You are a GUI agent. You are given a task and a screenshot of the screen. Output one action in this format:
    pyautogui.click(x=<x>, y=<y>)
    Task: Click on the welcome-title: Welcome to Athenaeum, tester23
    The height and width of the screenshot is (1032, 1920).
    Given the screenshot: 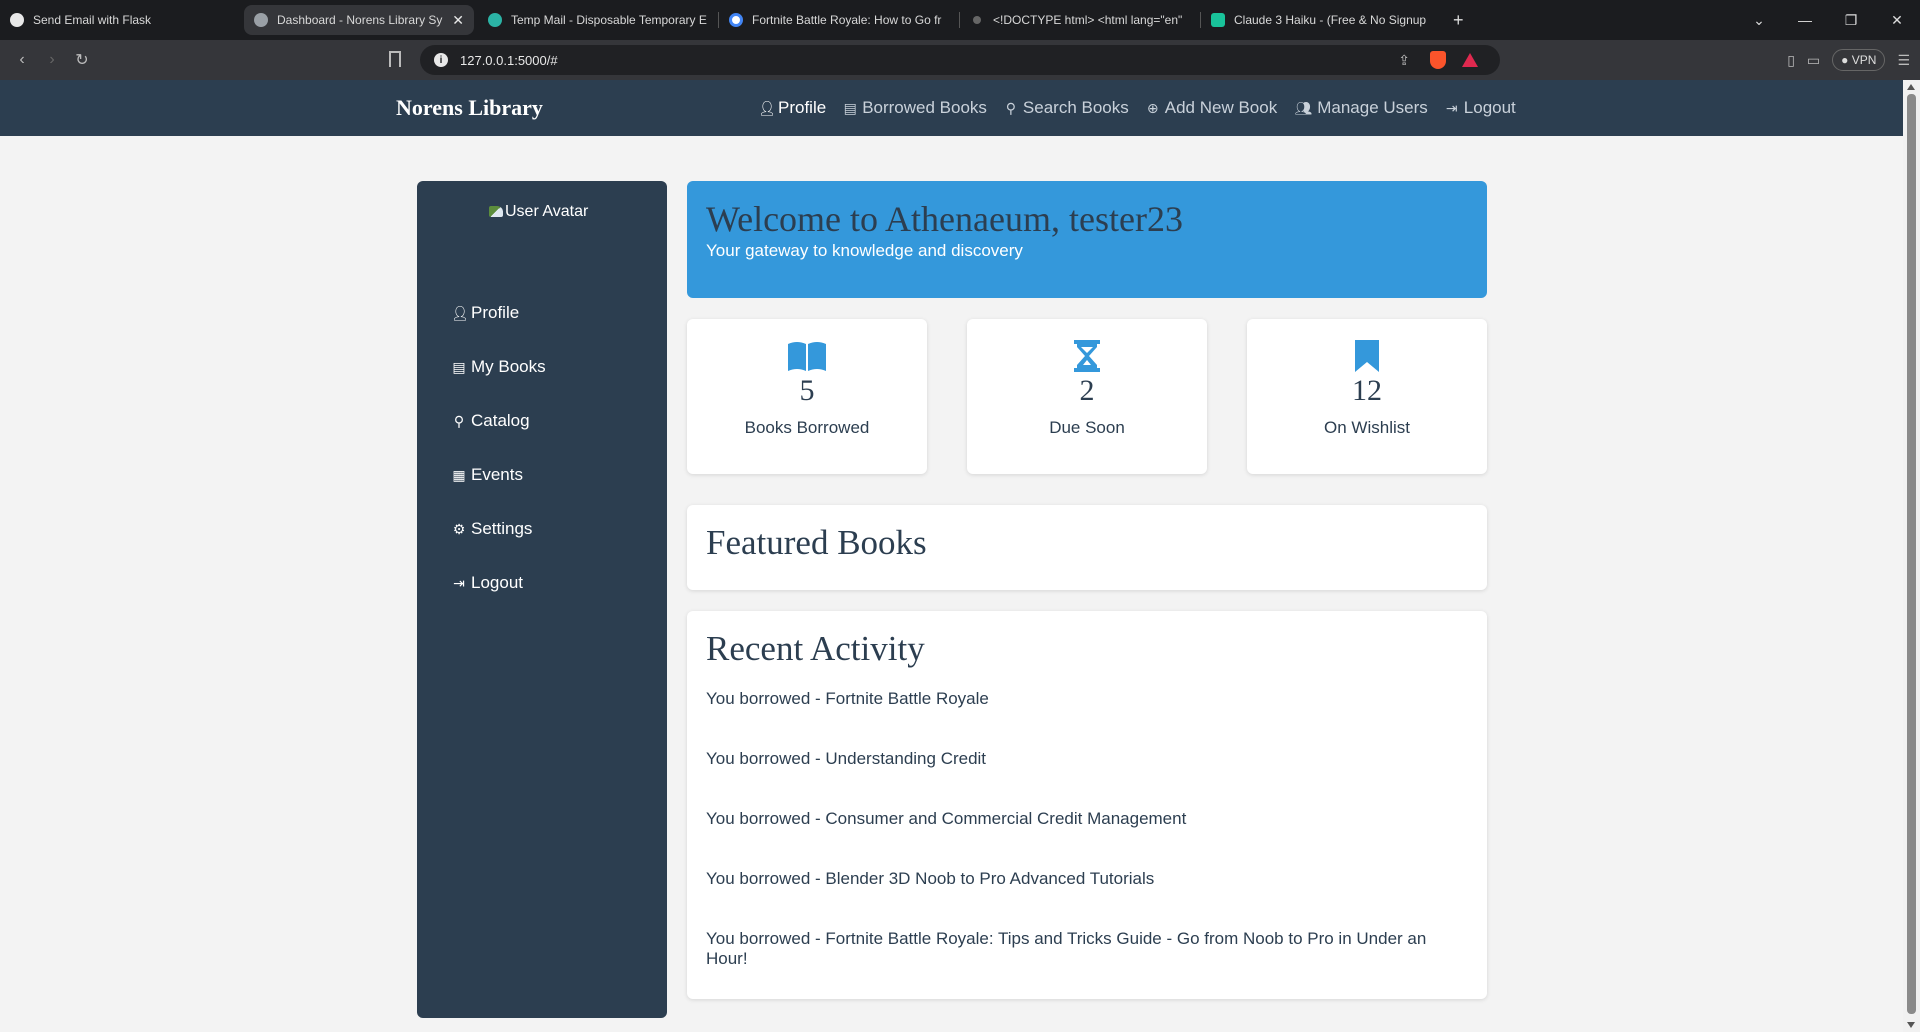 What is the action you would take?
    pyautogui.click(x=944, y=219)
    